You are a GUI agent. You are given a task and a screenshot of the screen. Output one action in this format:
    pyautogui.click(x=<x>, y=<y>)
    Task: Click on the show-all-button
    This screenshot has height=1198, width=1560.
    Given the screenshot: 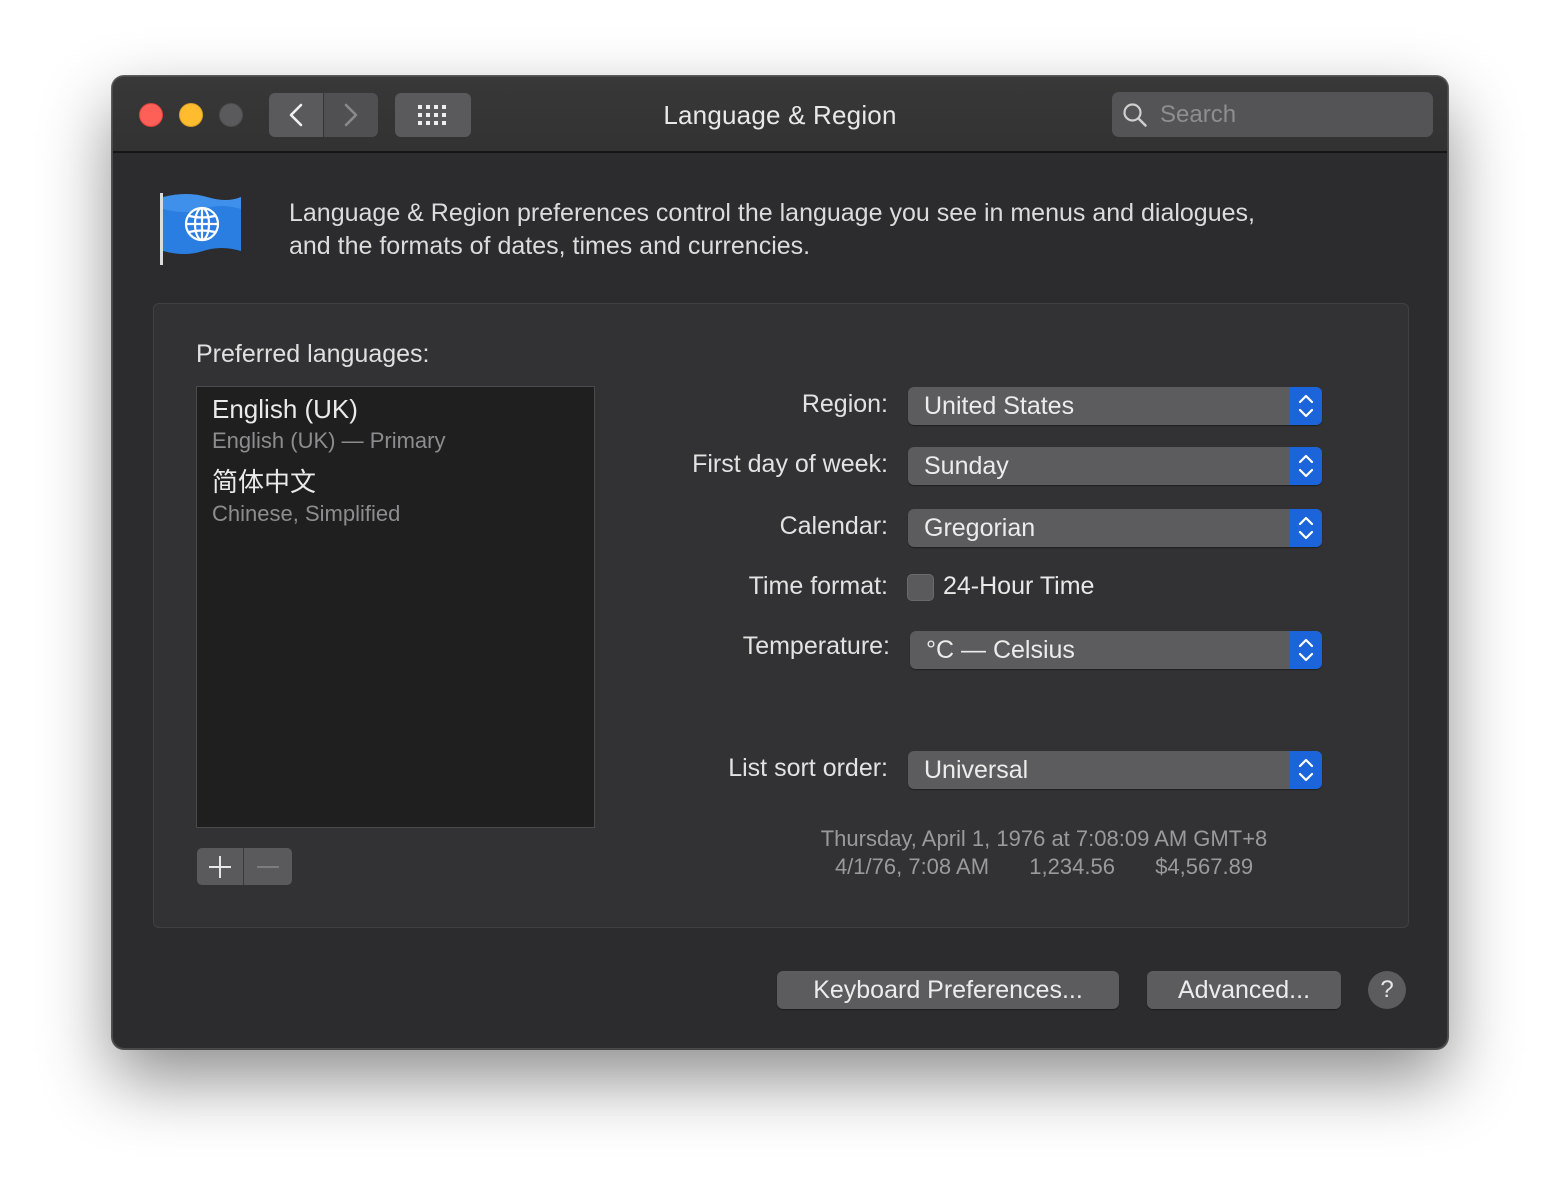 What is the action you would take?
    pyautogui.click(x=433, y=115)
    